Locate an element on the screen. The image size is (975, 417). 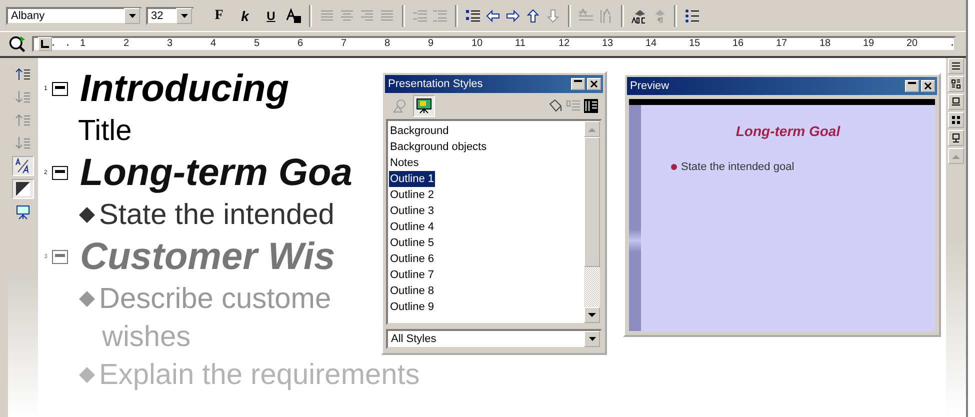
handout-view-button is located at coordinates (956, 138).